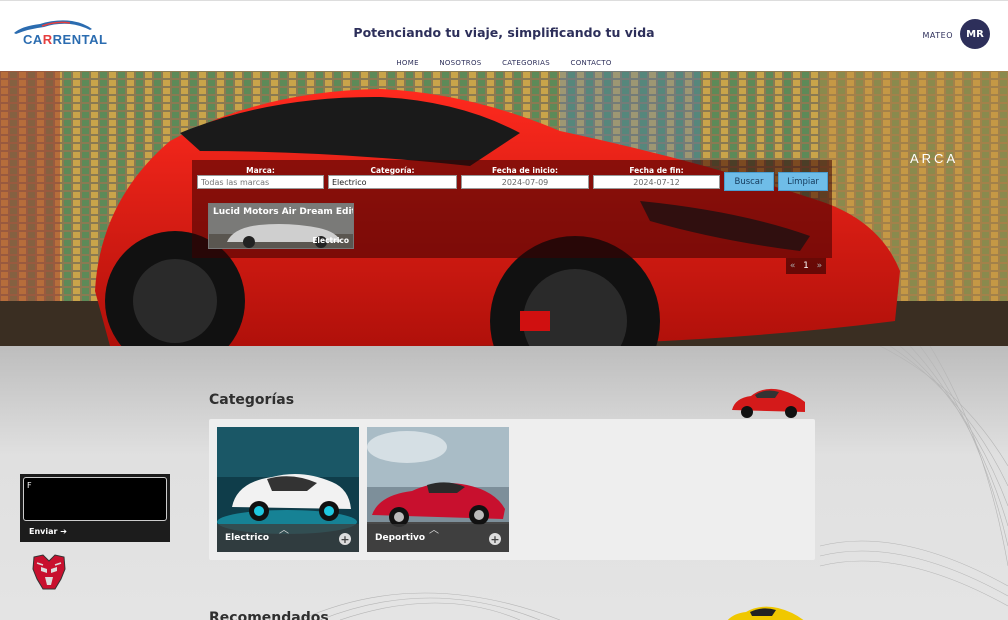 The width and height of the screenshot is (1008, 620). What do you see at coordinates (765, 613) in the screenshot?
I see `yellow-car-icon` at bounding box center [765, 613].